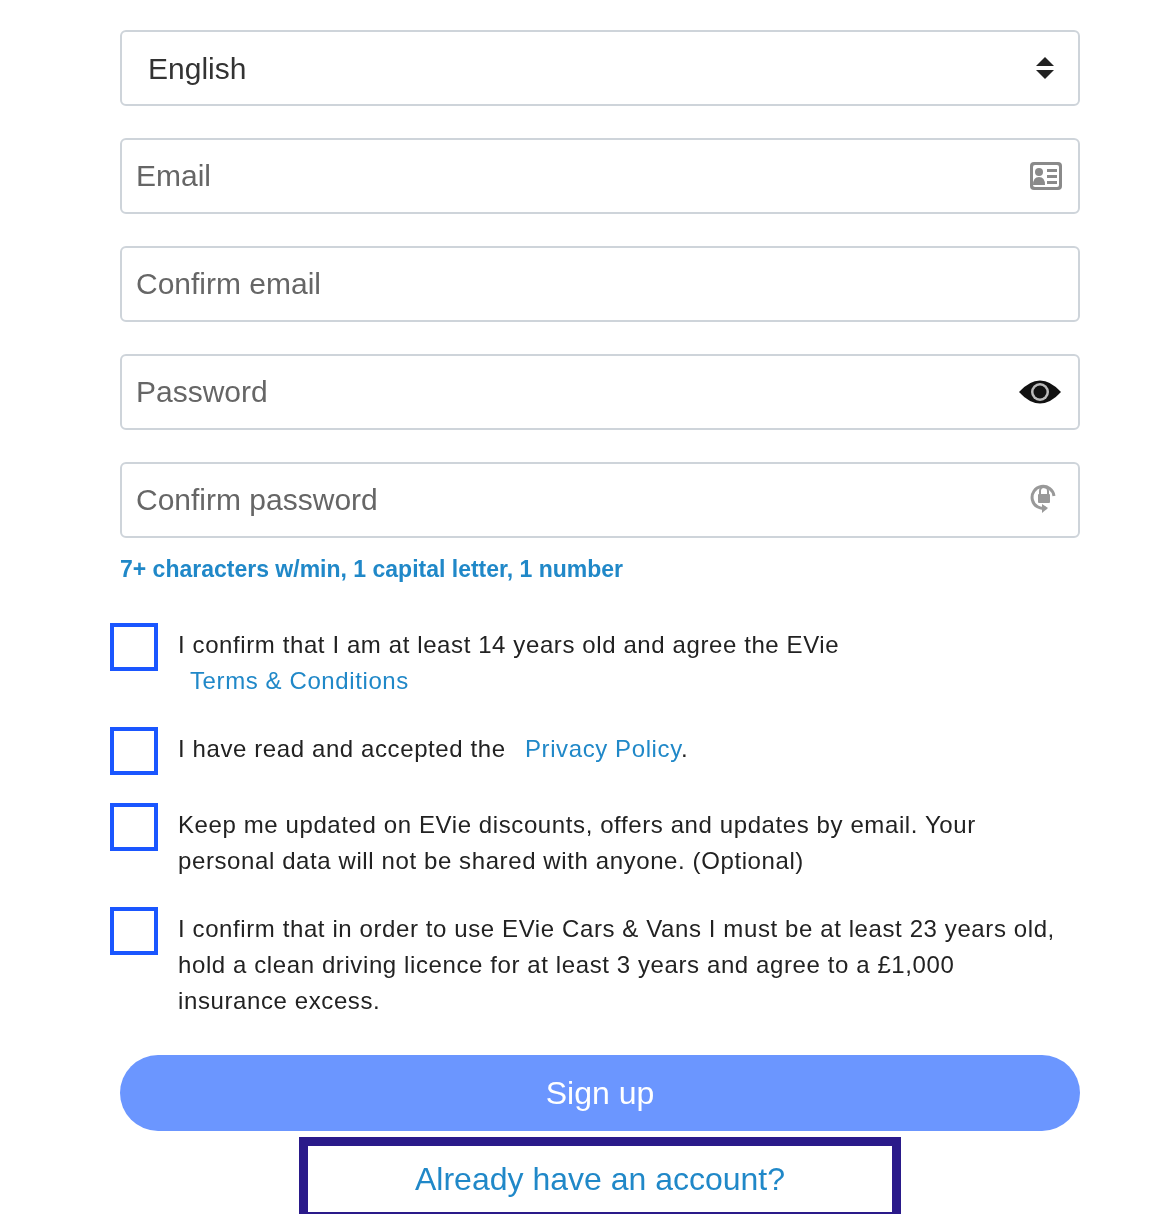  What do you see at coordinates (617, 964) in the screenshot?
I see `checkbox-label: I confirm that in order to use EVie Cars & Vans I must be at least 23 years old, hold a clean driving licence for at least 3 years and agree to a £1,000 insurance excess.` at bounding box center [617, 964].